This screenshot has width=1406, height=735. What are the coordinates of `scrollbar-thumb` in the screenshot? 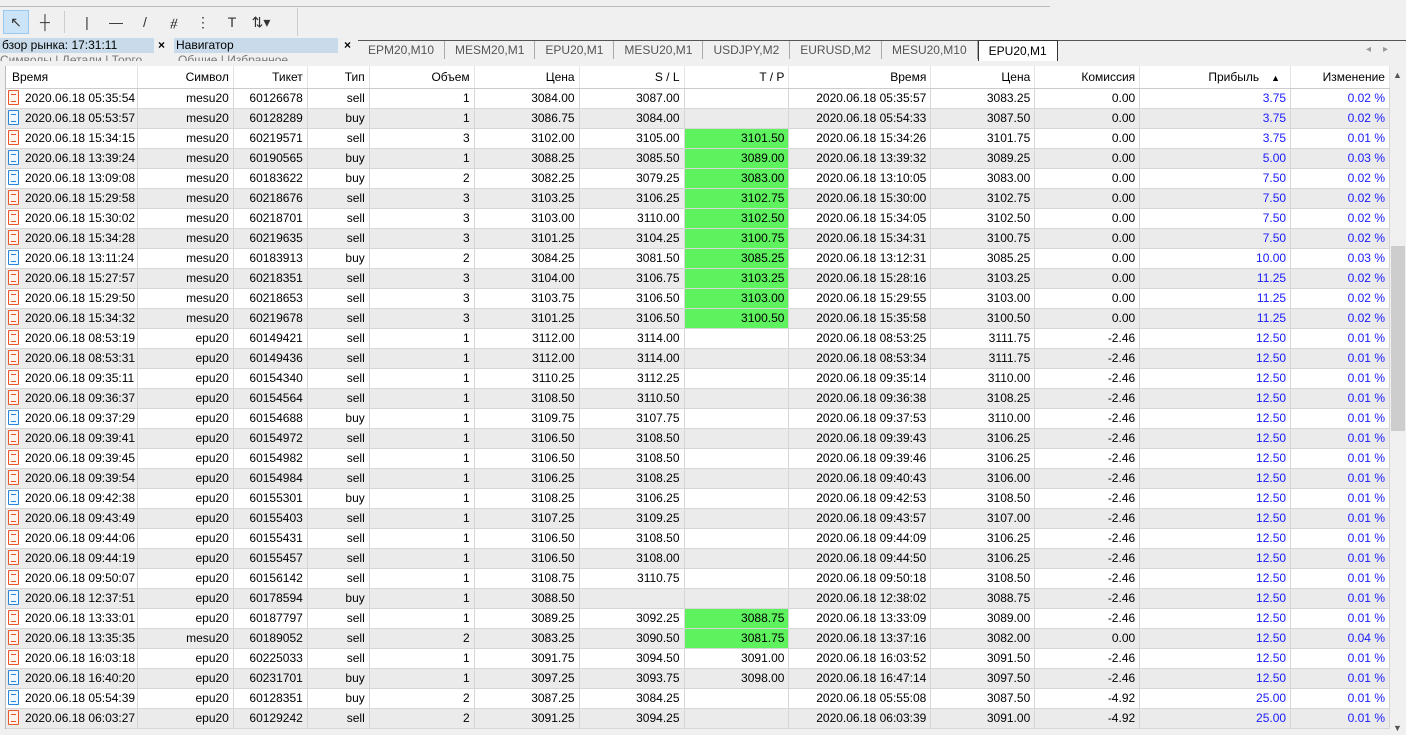 It's located at (1398, 338).